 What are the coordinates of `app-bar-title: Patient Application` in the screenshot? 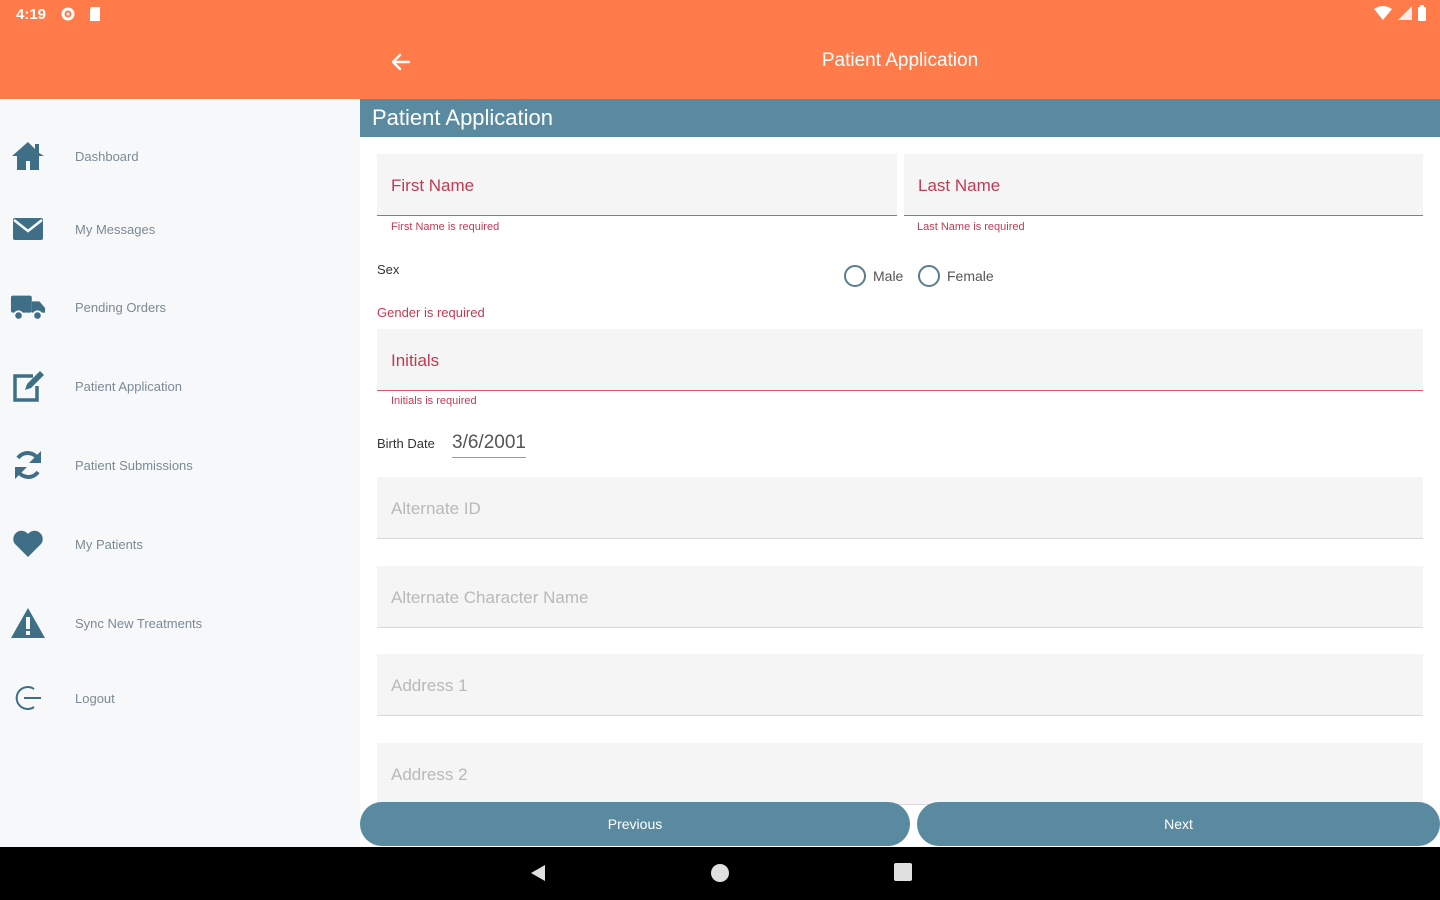 It's located at (900, 60).